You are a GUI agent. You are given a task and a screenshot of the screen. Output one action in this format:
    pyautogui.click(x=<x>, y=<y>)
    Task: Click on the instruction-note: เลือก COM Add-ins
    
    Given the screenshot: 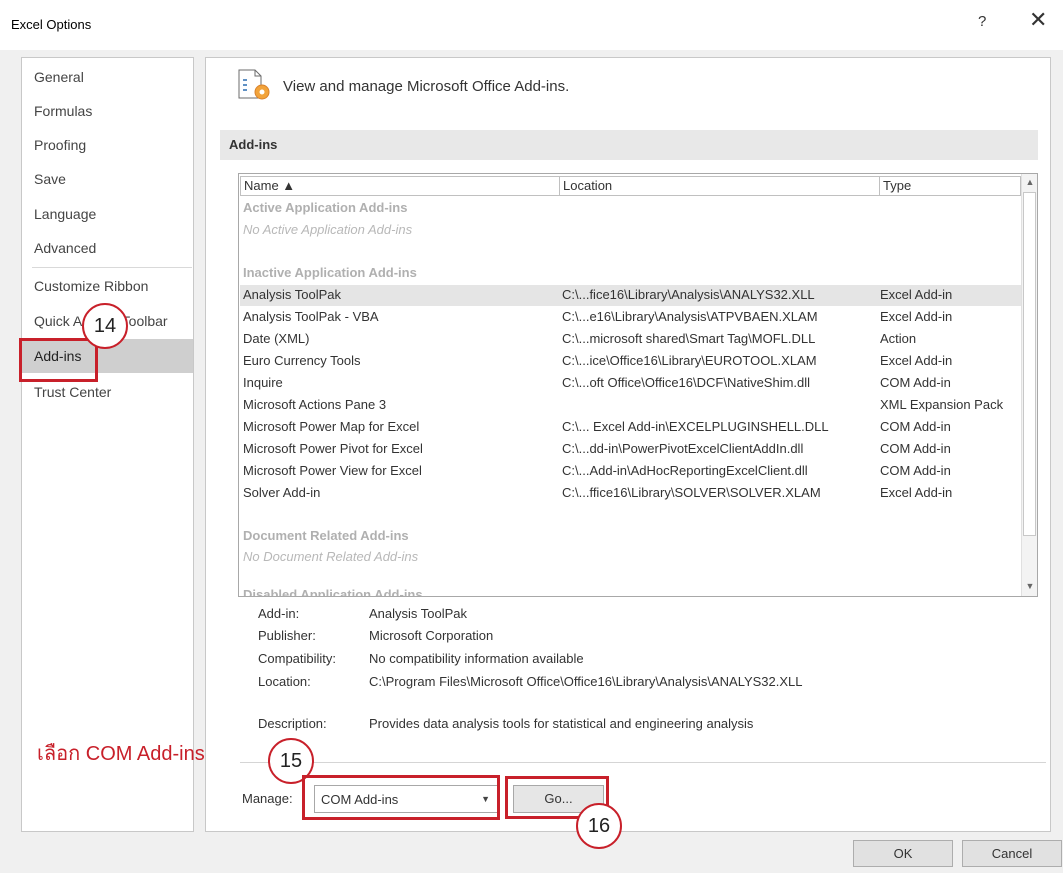 What is the action you would take?
    pyautogui.click(x=121, y=754)
    